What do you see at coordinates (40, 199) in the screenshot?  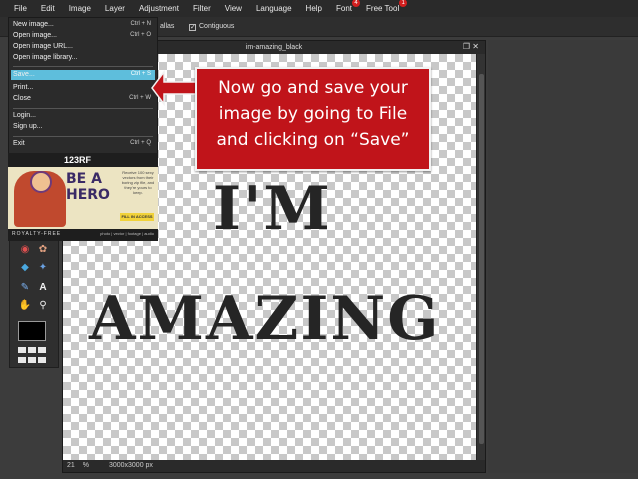 I see `hero-illustration` at bounding box center [40, 199].